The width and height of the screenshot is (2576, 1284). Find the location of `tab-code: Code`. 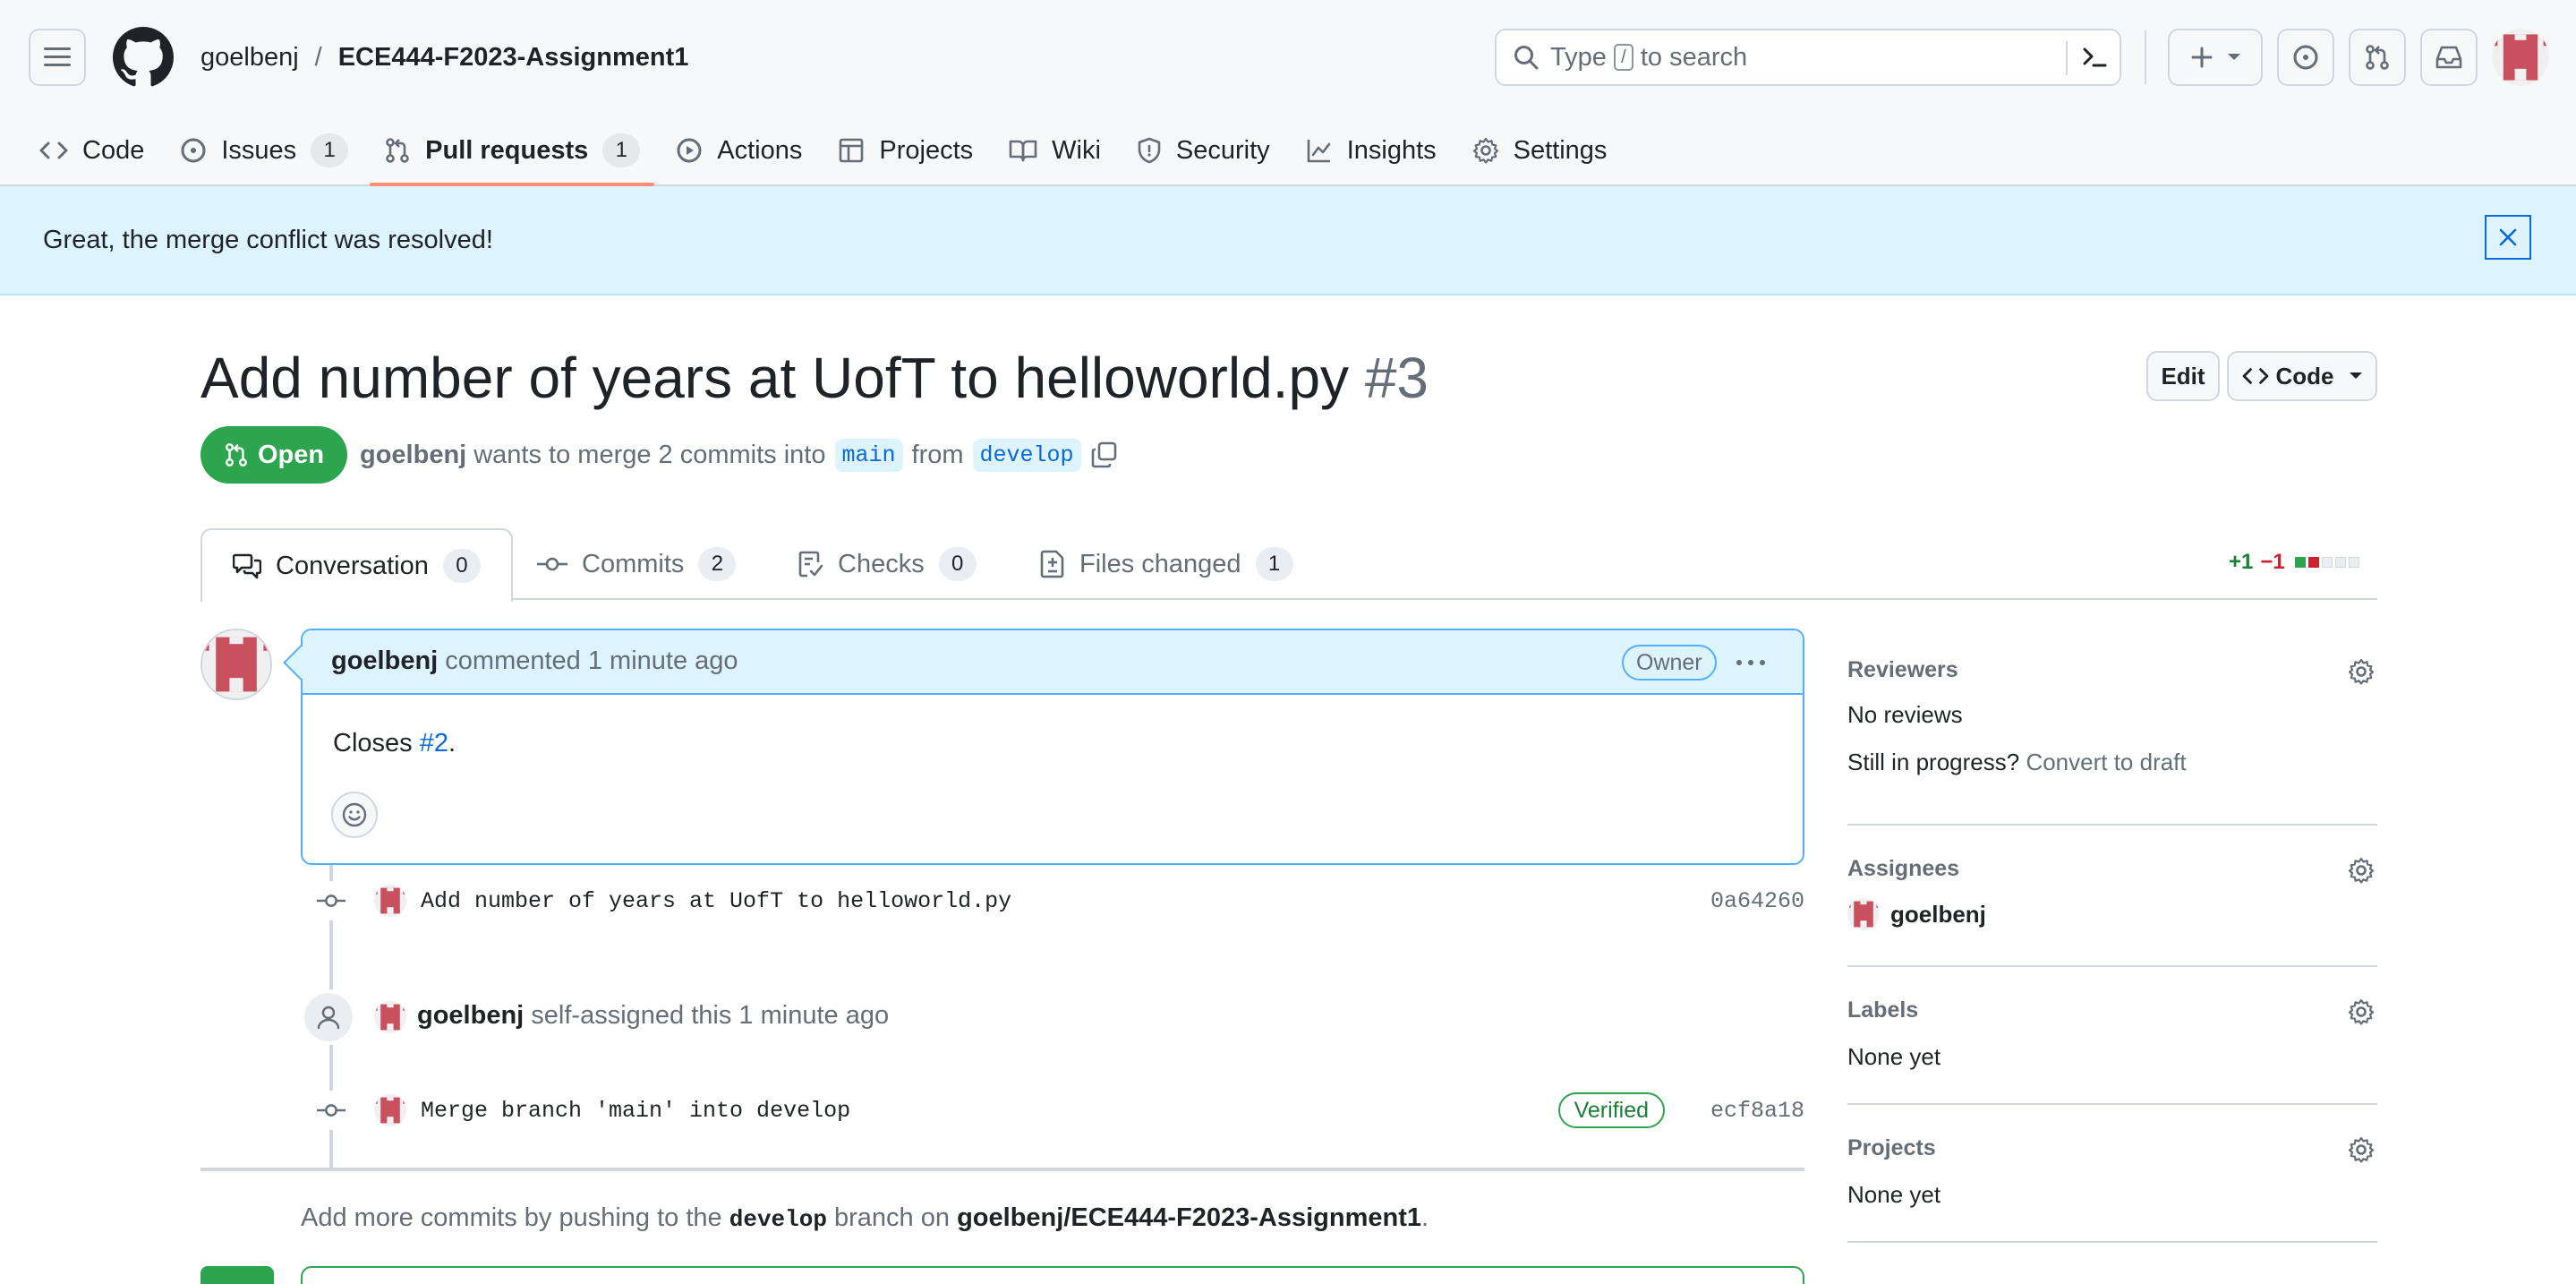

tab-code: Code is located at coordinates (91, 150).